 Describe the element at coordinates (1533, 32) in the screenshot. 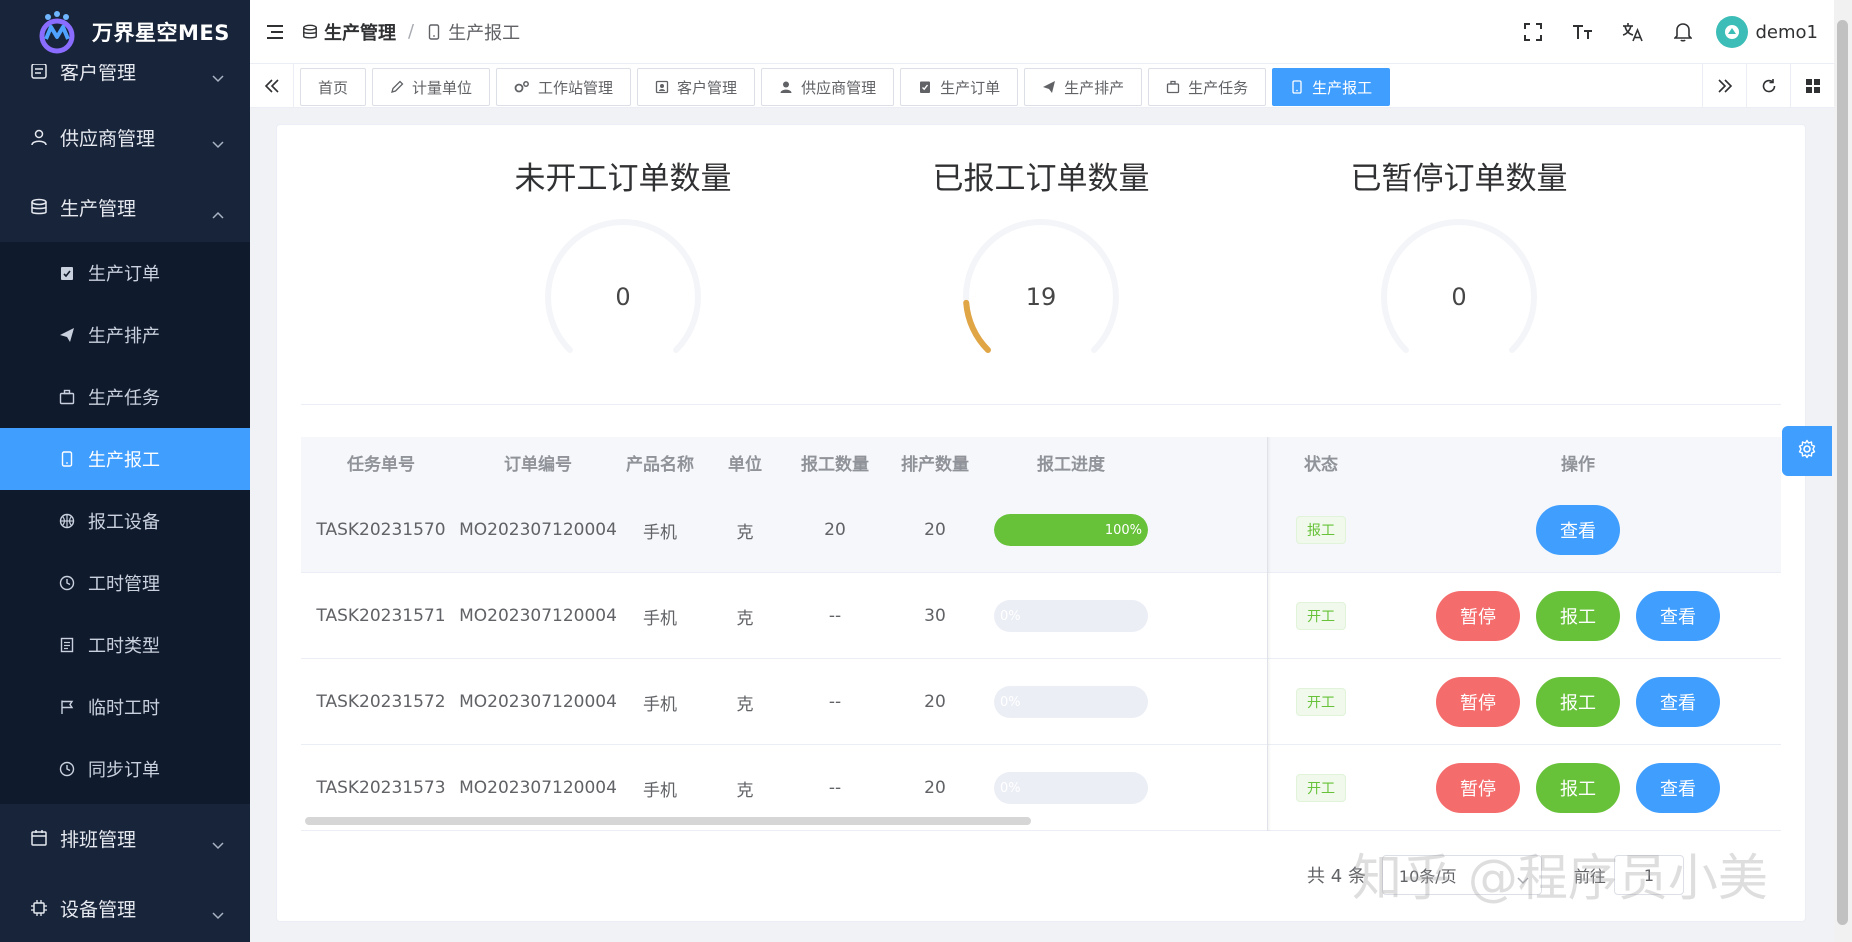

I see `fullscreen-icon` at that location.